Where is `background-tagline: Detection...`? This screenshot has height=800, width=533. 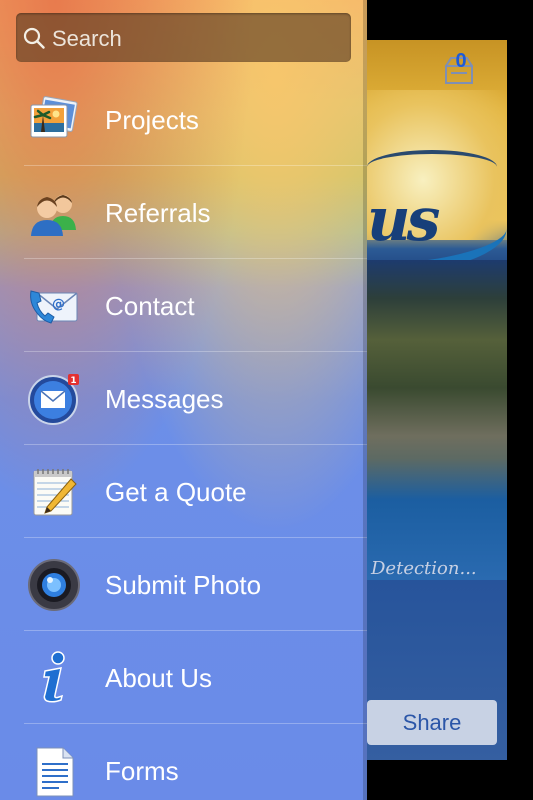 background-tagline: Detection... is located at coordinates (424, 568).